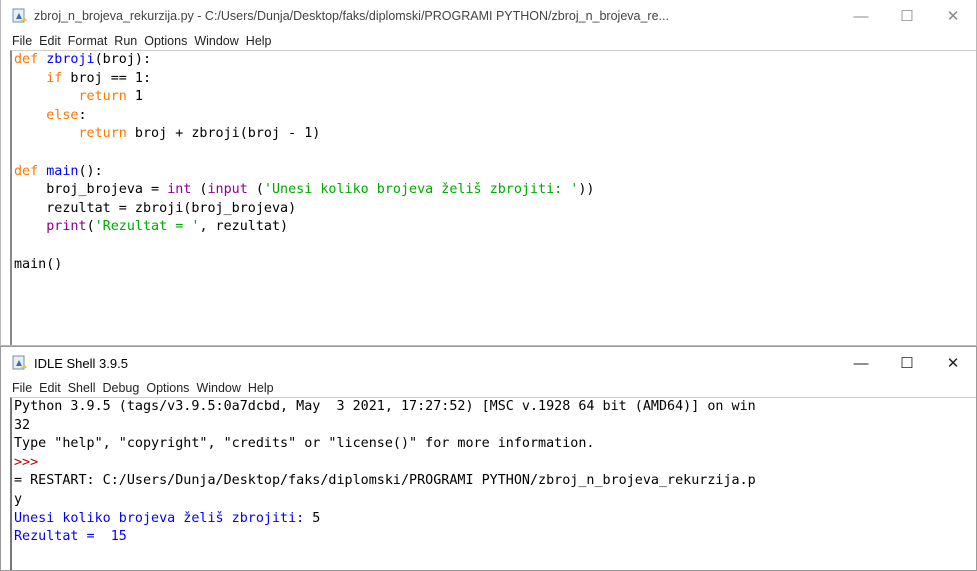  I want to click on function-name: main, so click(62, 171).